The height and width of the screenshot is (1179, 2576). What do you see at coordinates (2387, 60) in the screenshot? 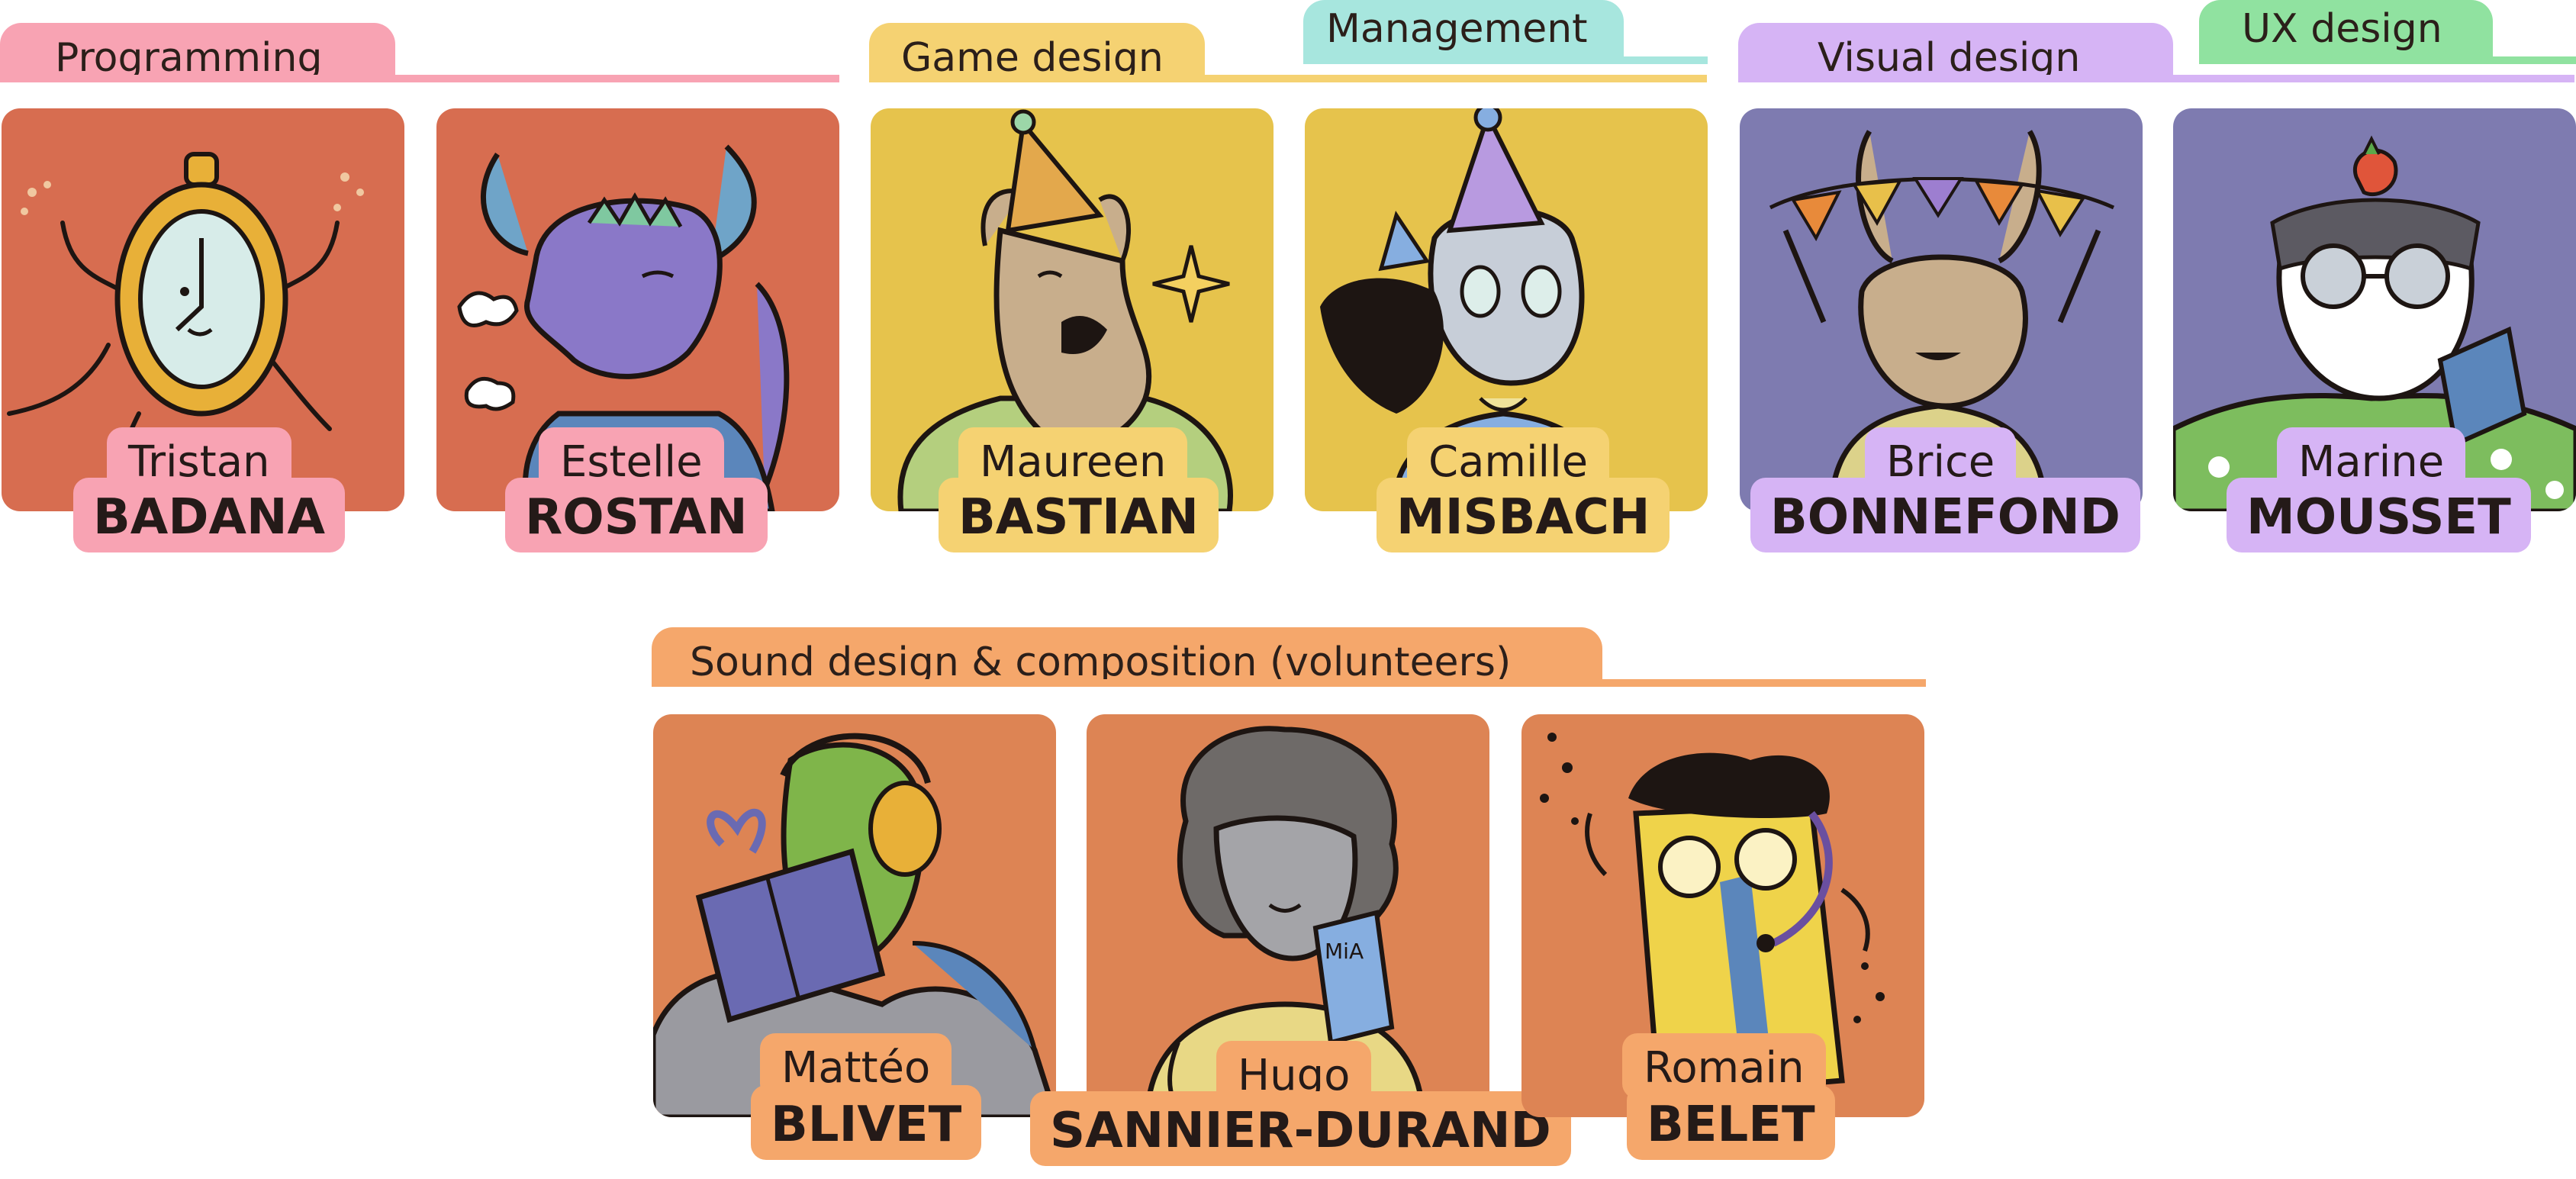
I see `section-underline-ux-design` at bounding box center [2387, 60].